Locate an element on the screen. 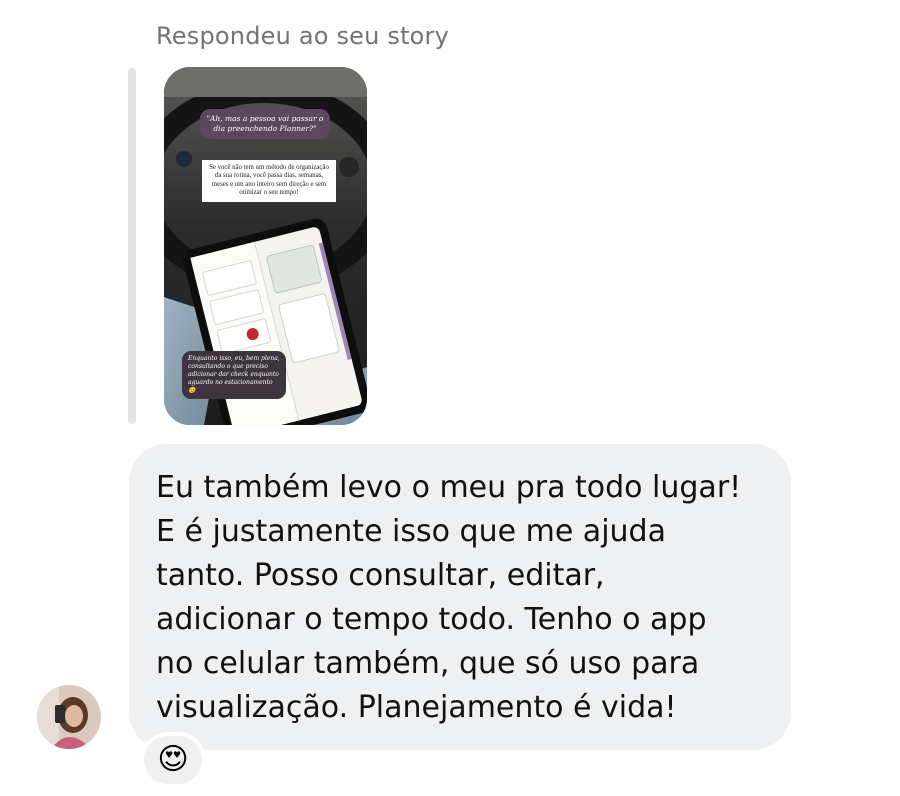 The width and height of the screenshot is (900, 796). reaction-bubble: 😍 is located at coordinates (173, 760).